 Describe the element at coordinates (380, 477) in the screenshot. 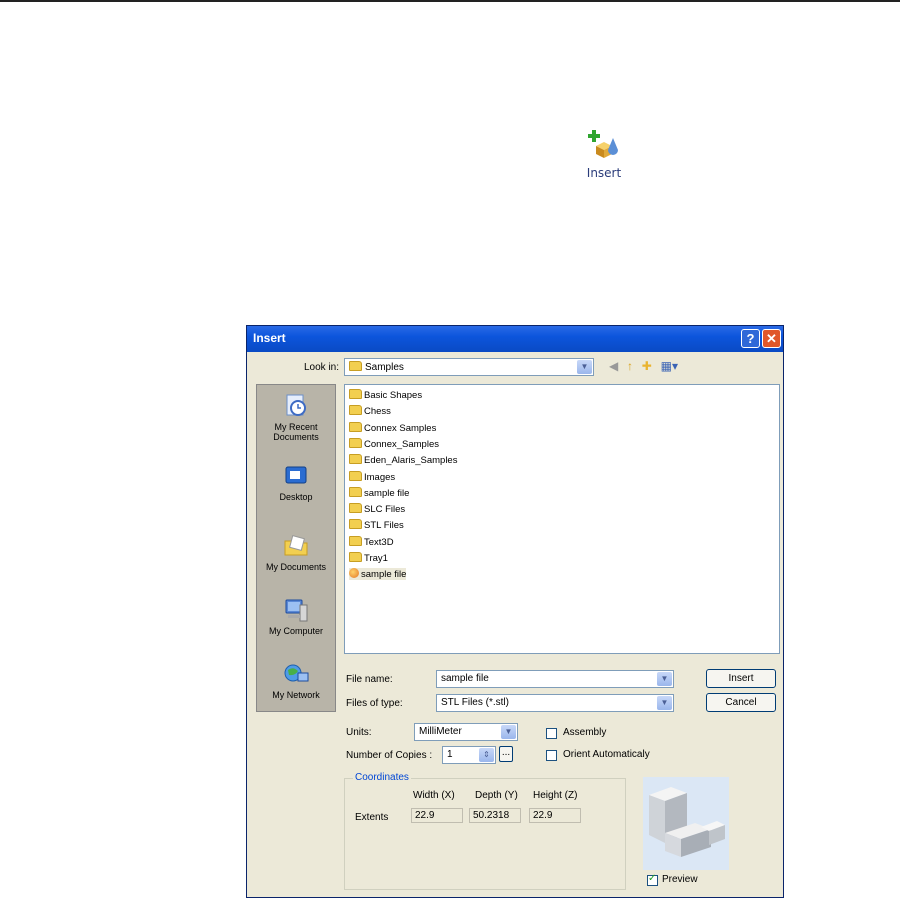

I see `file-name: Images` at that location.